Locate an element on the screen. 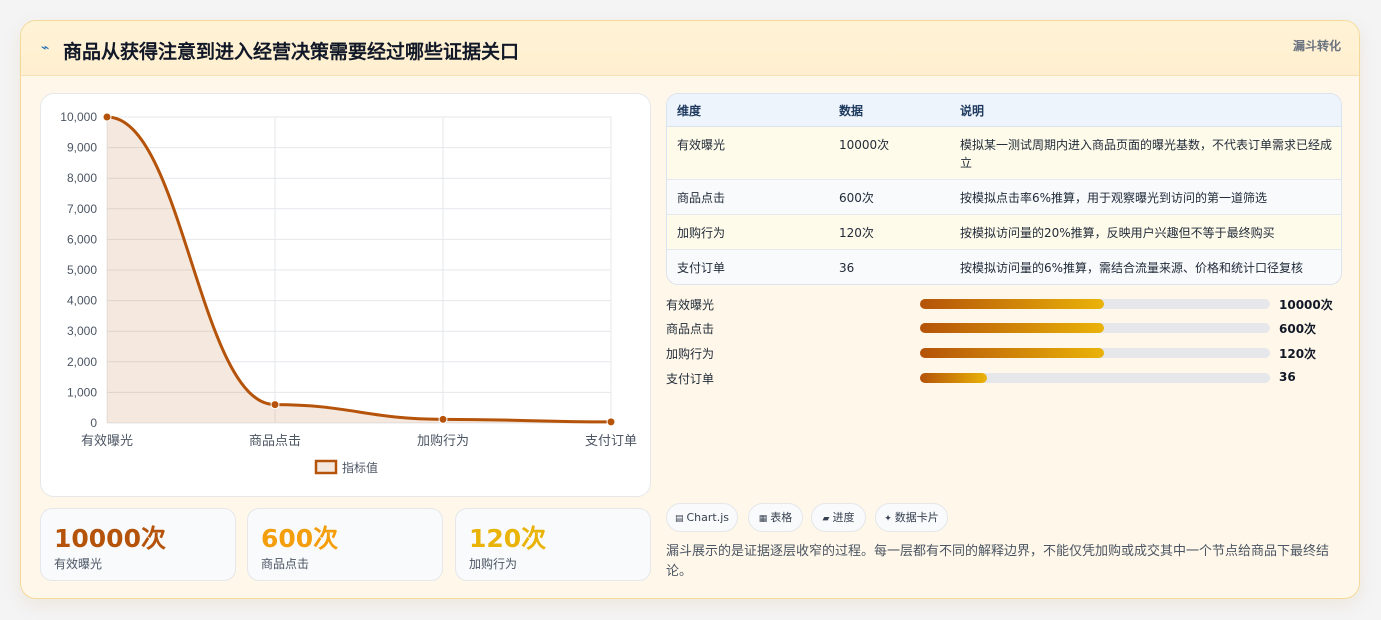  table-cell-desc: 按模拟点击率6%推算，用于观察曝光到访问的第一道筛选 is located at coordinates (1114, 198).